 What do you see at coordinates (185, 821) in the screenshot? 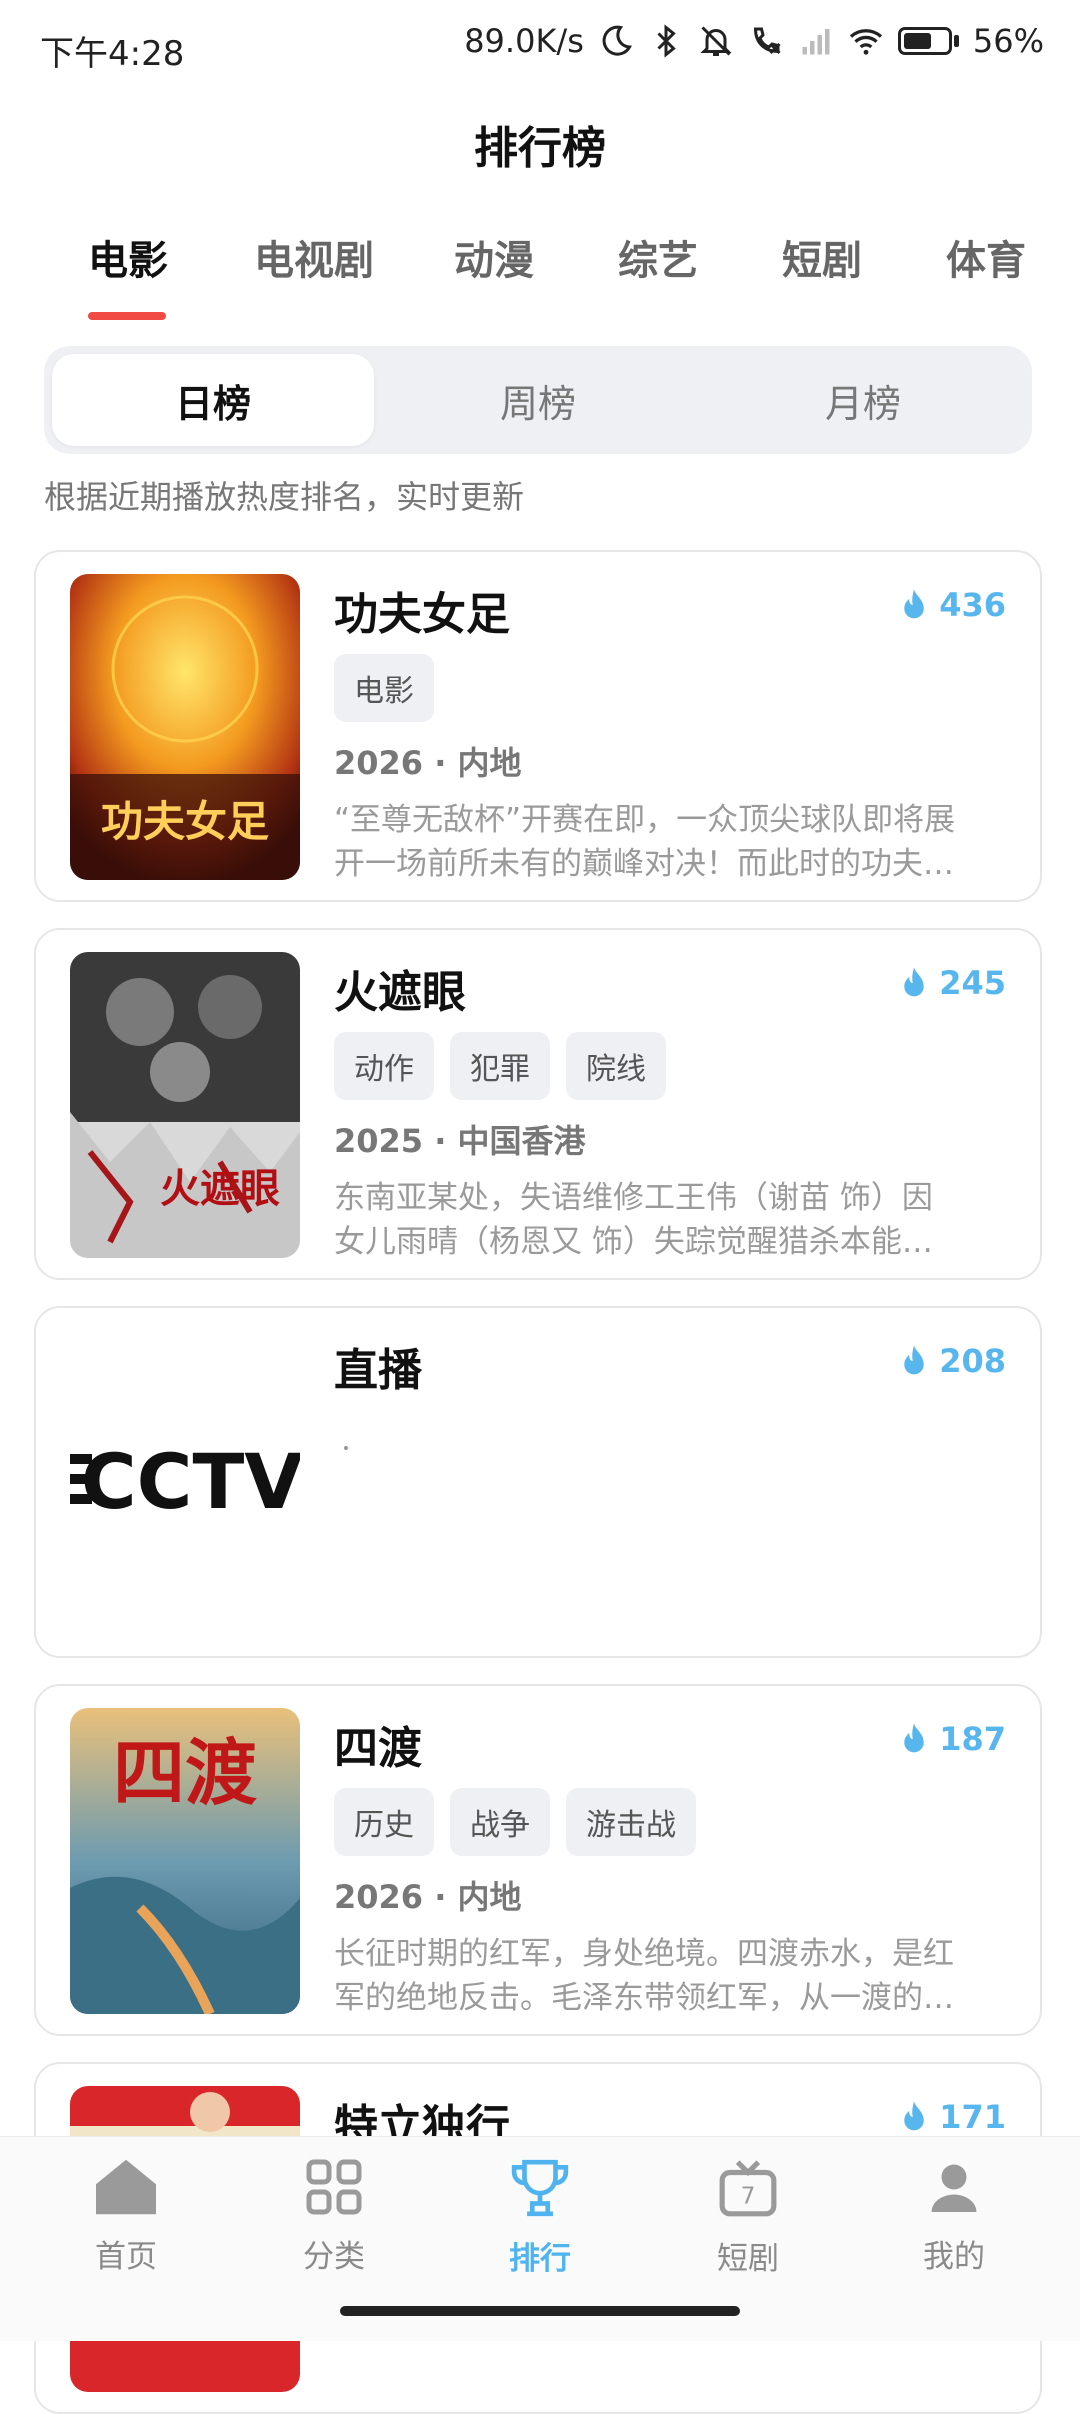
I see `svg-text: 功夫女足` at bounding box center [185, 821].